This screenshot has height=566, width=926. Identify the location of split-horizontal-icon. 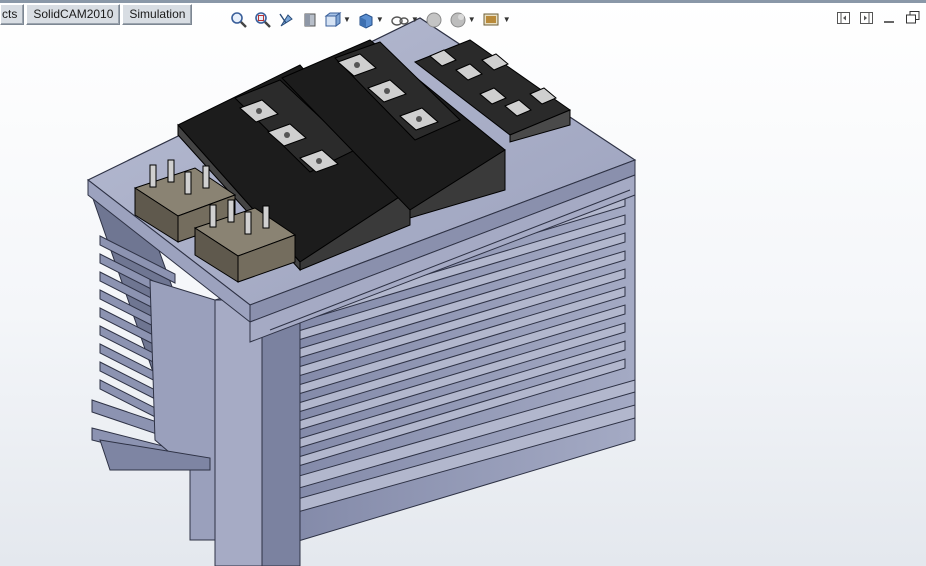
(843, 17).